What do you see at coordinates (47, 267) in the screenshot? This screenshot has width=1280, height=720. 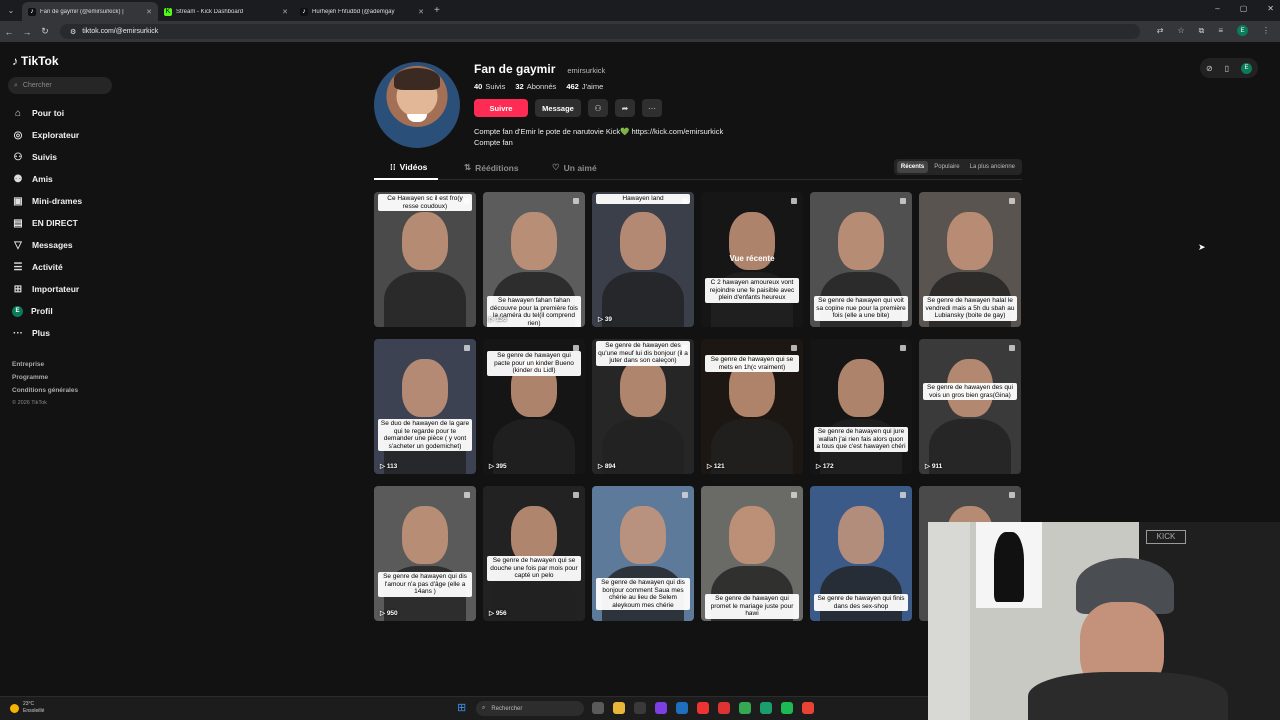 I see `sidebar-item-activit-: ☰ Activité` at bounding box center [47, 267].